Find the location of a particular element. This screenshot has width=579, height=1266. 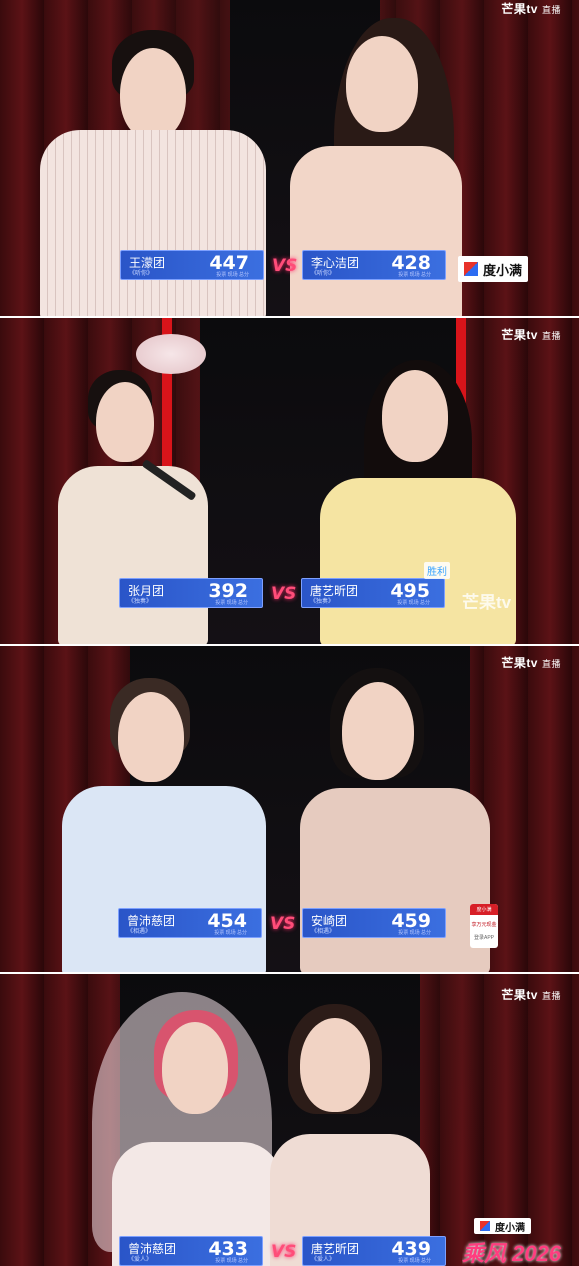

ad-text: 享万元现金 is located at coordinates (484, 925).